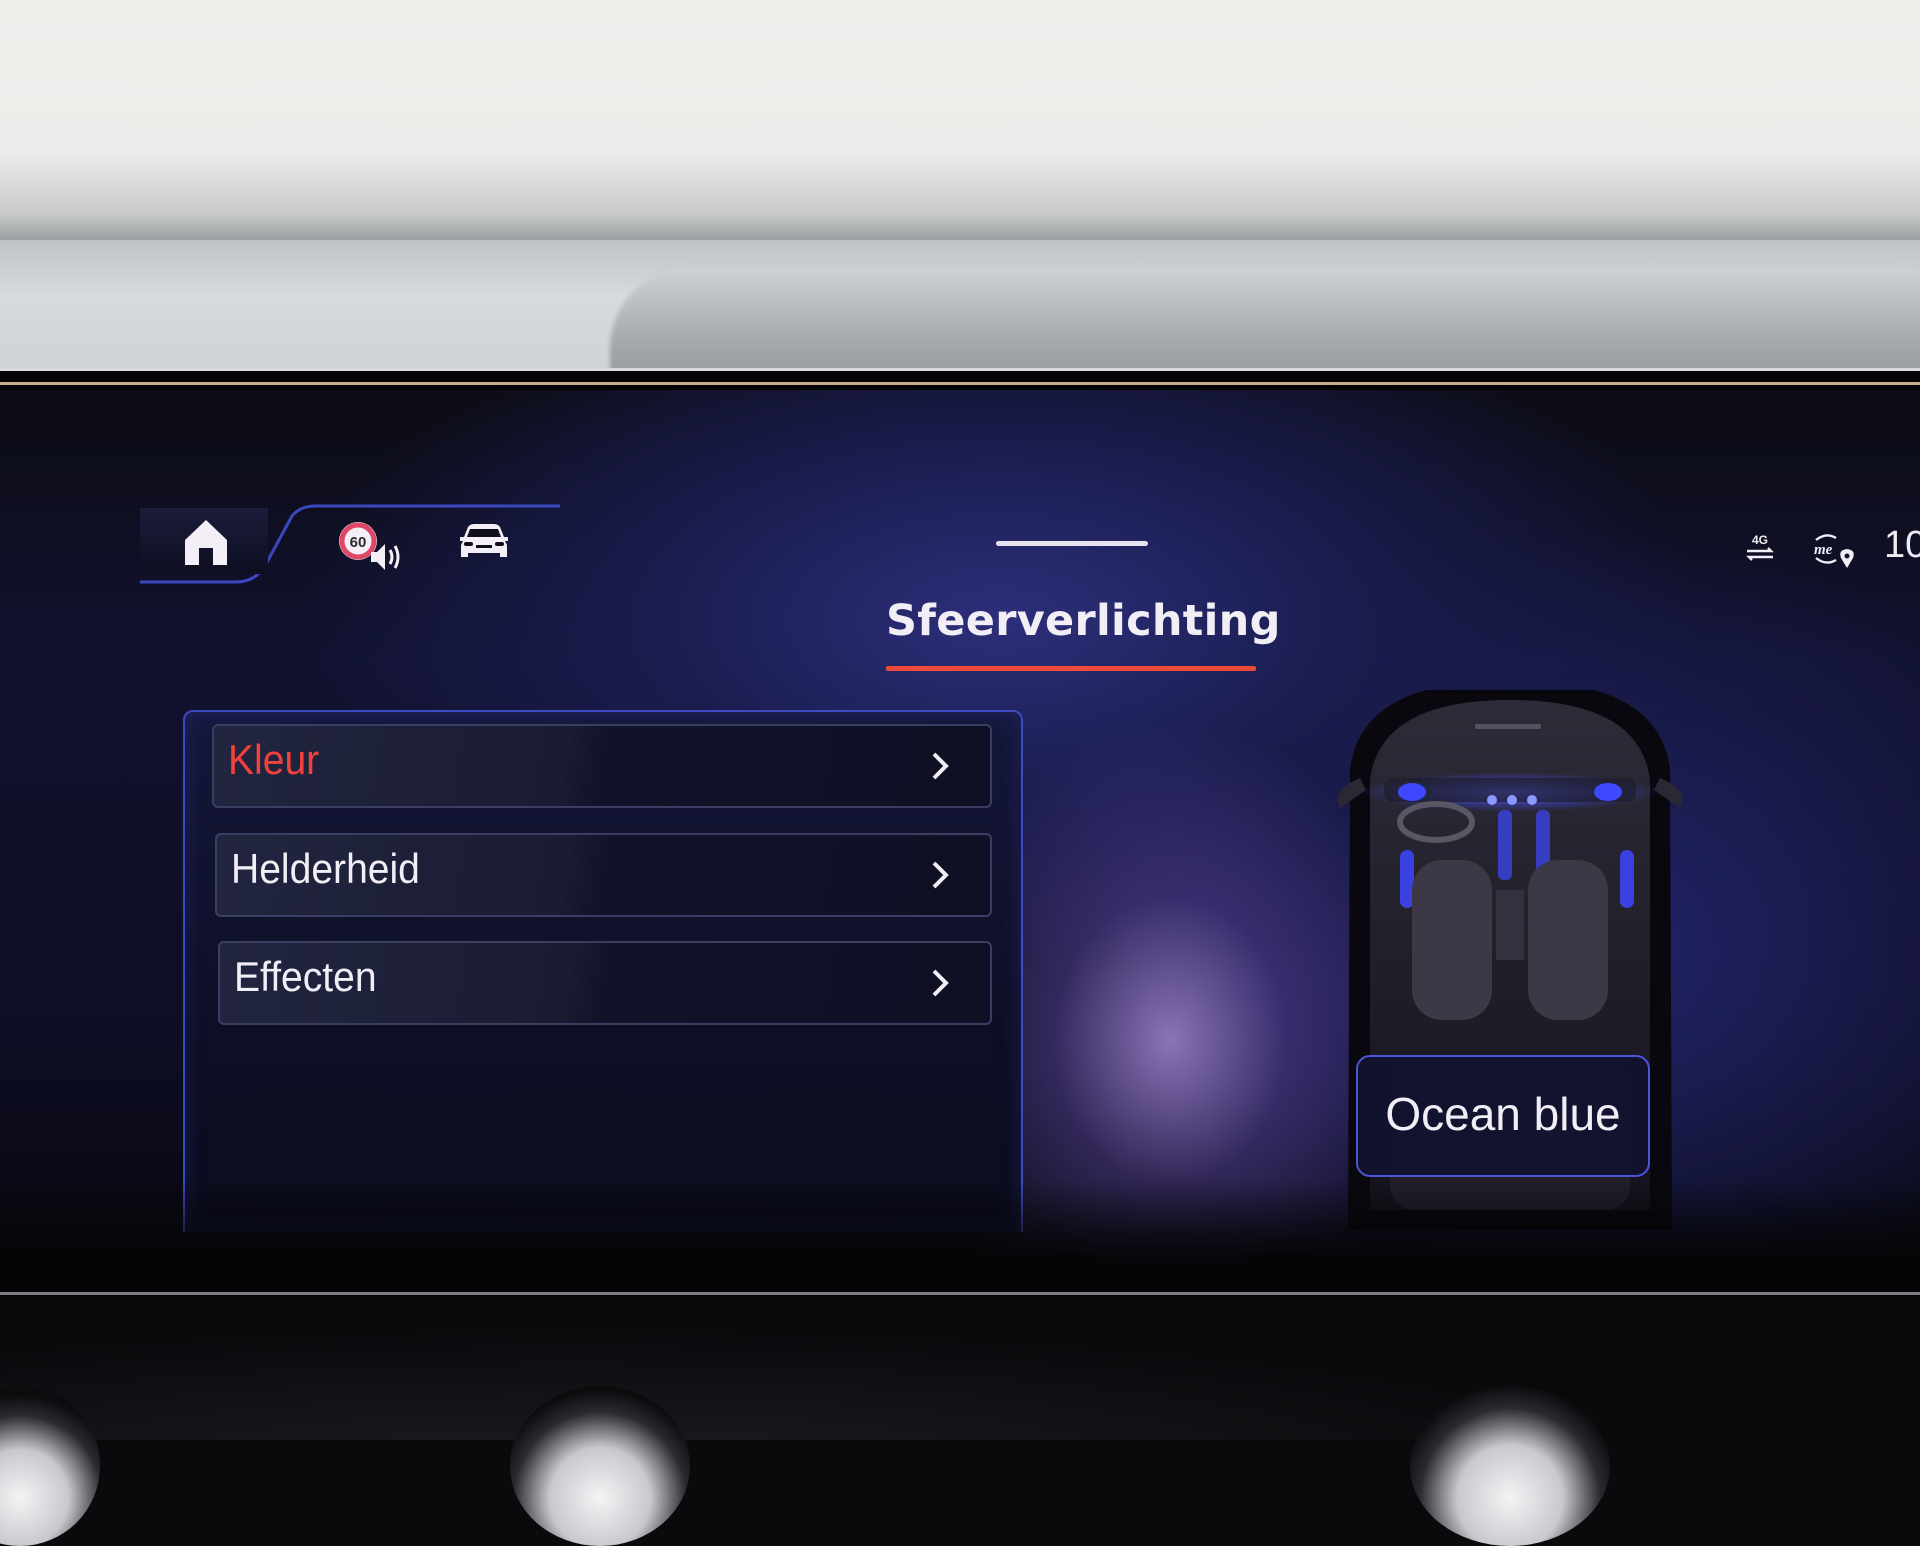 The height and width of the screenshot is (1546, 1920). I want to click on menu-item-label: Helderheid, so click(325, 868).